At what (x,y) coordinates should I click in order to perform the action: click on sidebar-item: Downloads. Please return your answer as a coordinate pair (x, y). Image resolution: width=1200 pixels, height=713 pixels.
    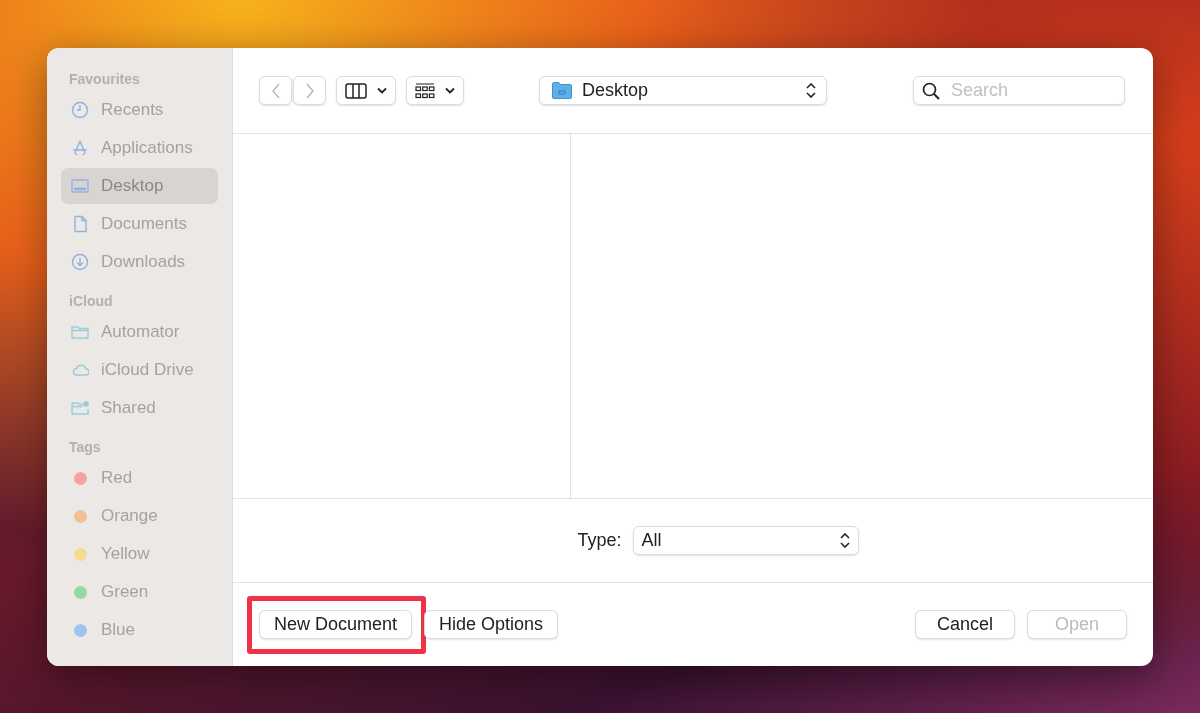
    Looking at the image, I should click on (139, 262).